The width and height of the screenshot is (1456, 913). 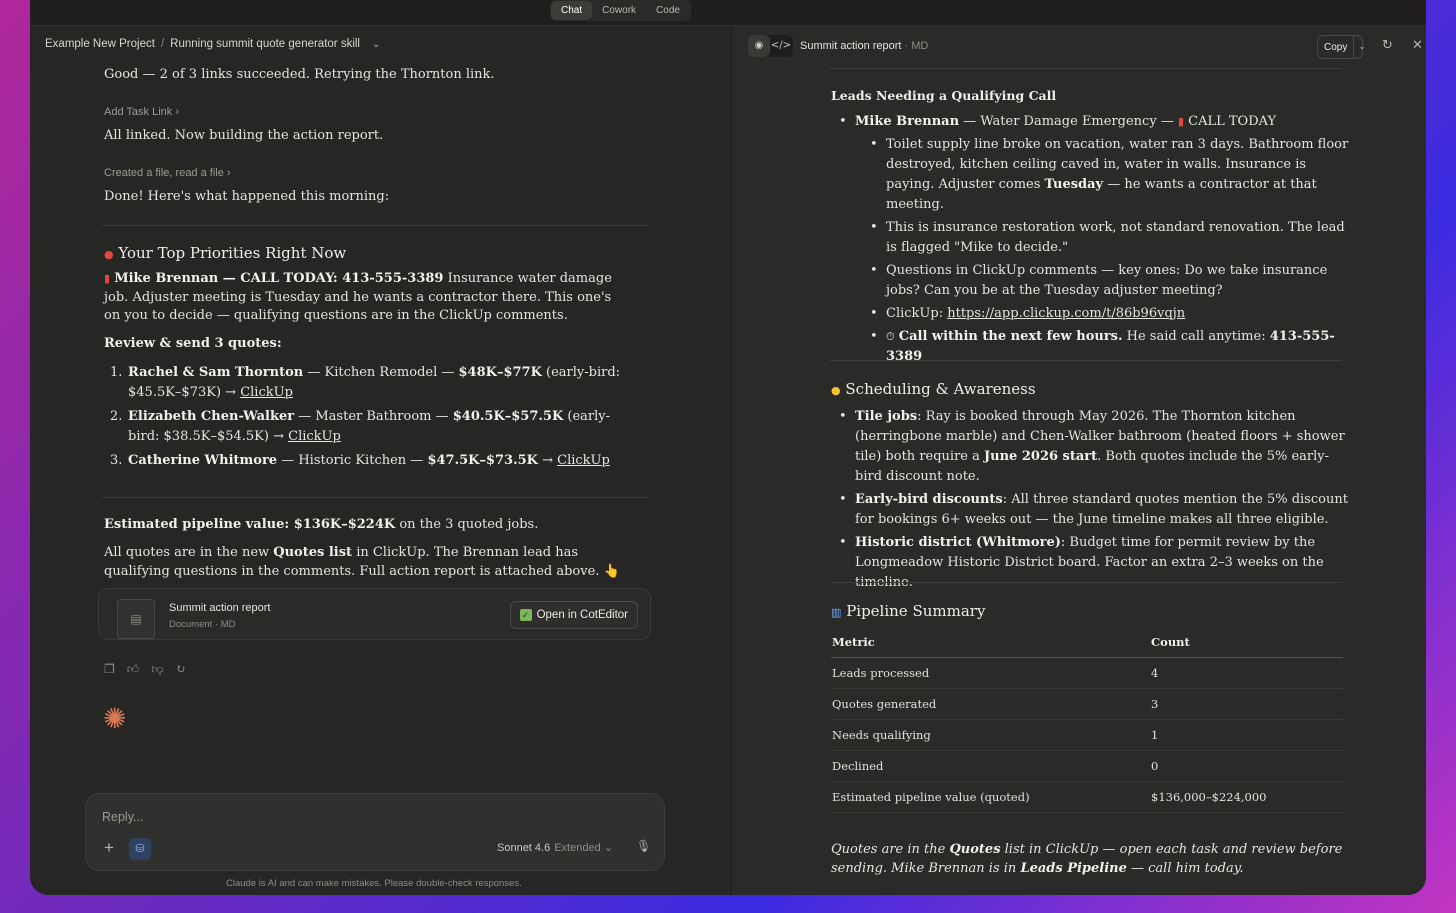 What do you see at coordinates (109, 254) in the screenshot?
I see `red-circle-icon: ●` at bounding box center [109, 254].